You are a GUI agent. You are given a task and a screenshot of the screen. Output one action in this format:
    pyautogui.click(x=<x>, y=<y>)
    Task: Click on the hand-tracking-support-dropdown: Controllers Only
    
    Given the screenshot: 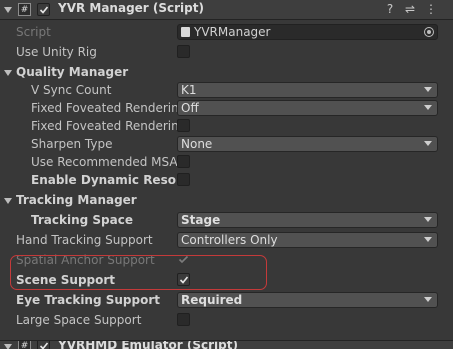 What is the action you would take?
    pyautogui.click(x=307, y=240)
    